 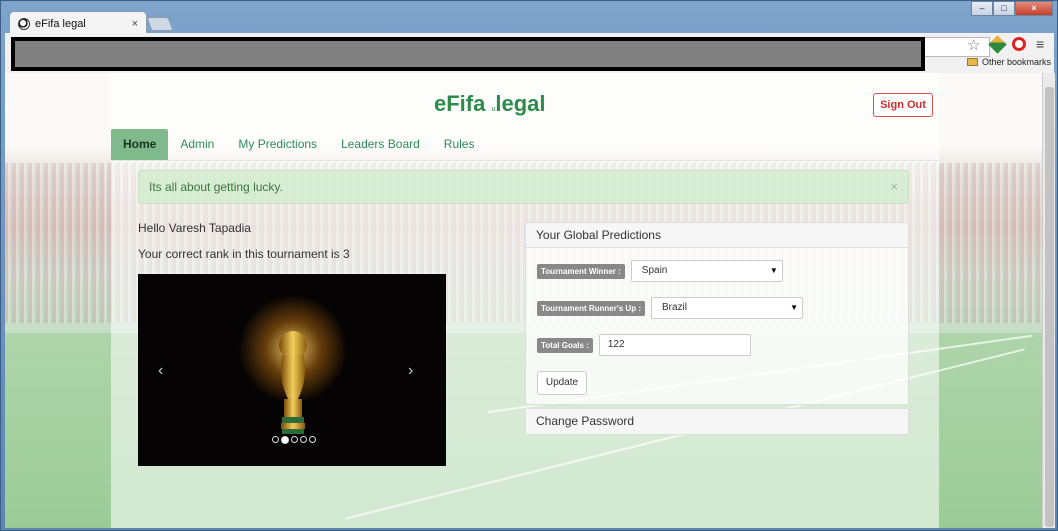 What do you see at coordinates (460, 103) in the screenshot?
I see `brand-name: eFifa` at bounding box center [460, 103].